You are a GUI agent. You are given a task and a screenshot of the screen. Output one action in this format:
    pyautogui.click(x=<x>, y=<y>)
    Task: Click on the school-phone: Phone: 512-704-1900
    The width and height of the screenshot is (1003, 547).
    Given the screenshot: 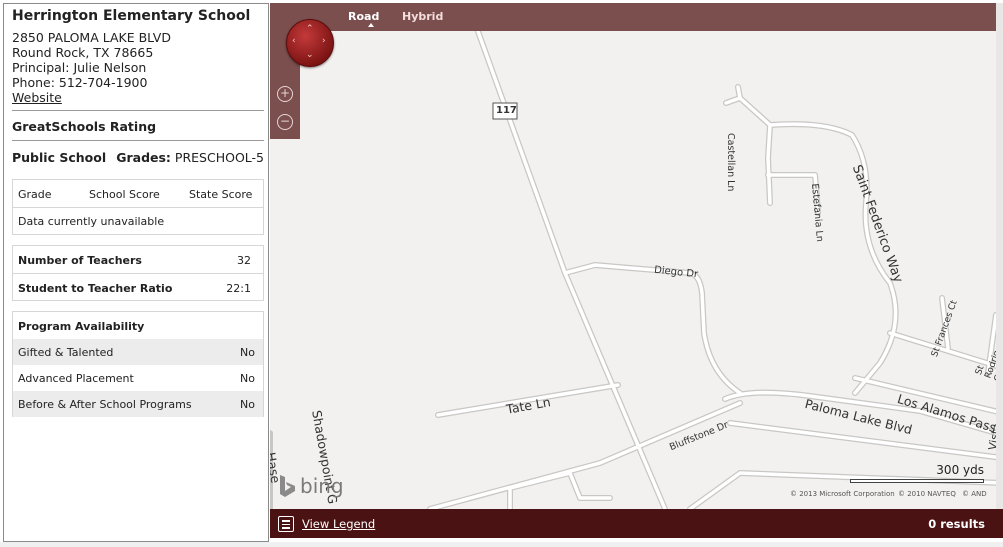 What is the action you would take?
    pyautogui.click(x=80, y=82)
    